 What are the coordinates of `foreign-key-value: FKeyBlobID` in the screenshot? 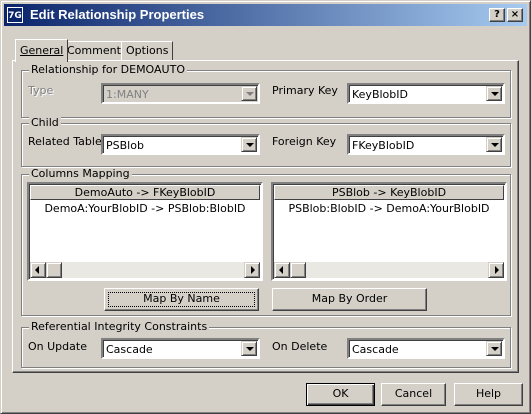 It's located at (383, 145).